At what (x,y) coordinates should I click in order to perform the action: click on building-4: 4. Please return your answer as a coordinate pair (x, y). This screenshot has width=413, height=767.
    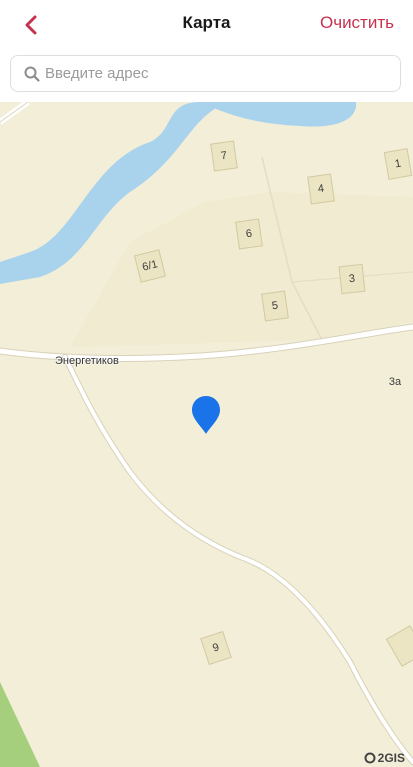
    Looking at the image, I should click on (321, 189).